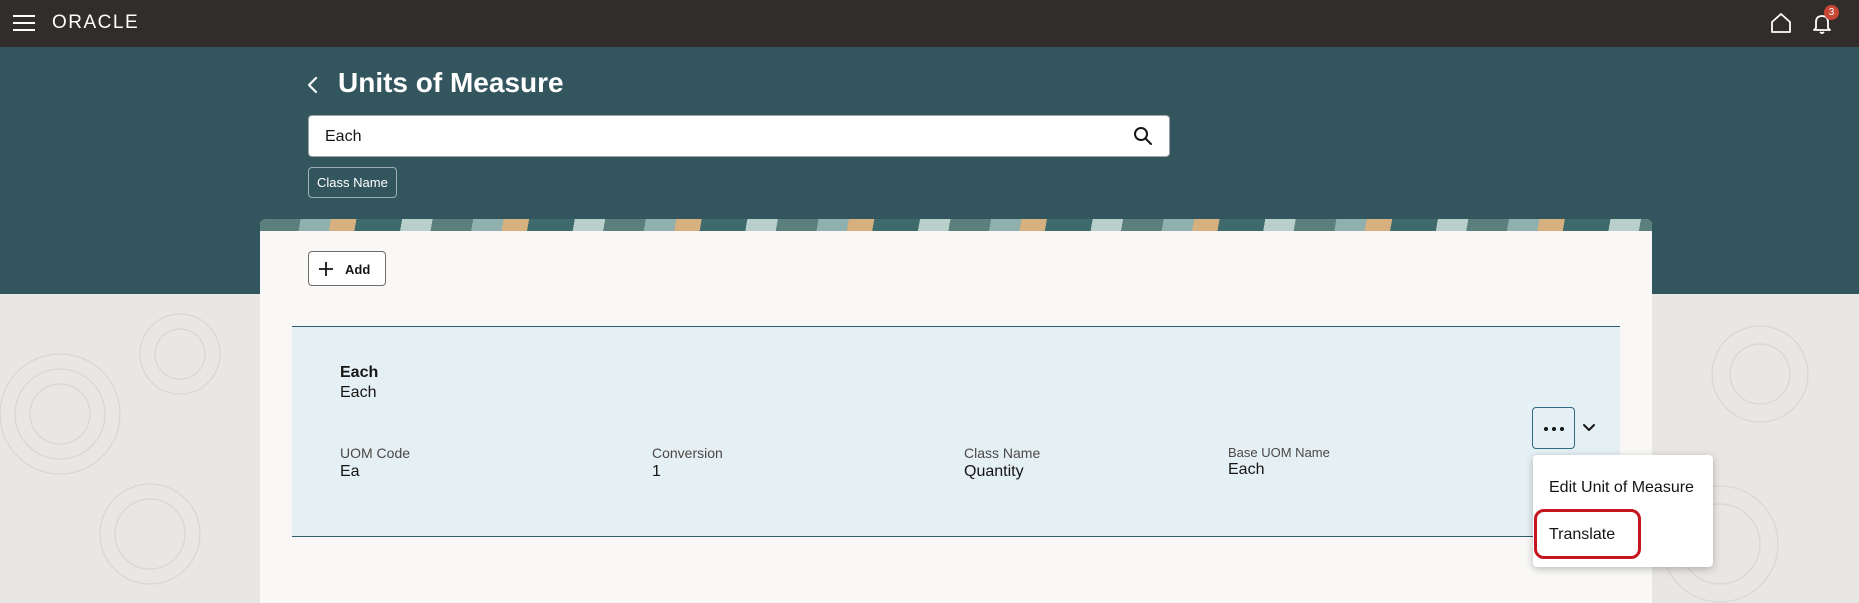  I want to click on menu-item-edit-unit-of-measure: Edit Unit of Measure, so click(1621, 488).